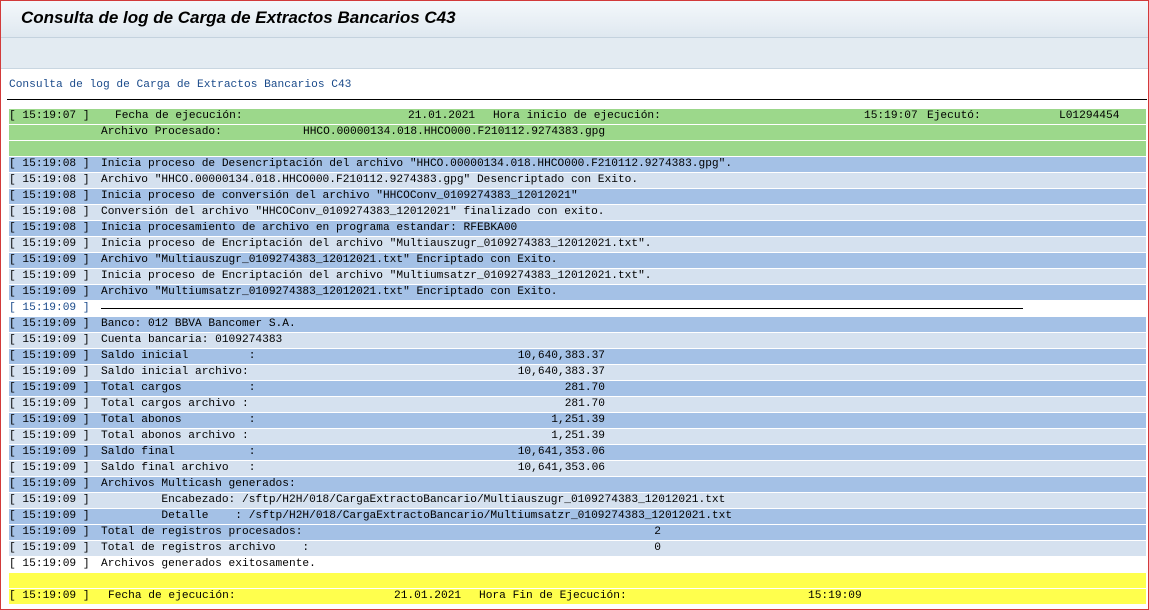  Describe the element at coordinates (178, 388) in the screenshot. I see `log-message: Total cargos :` at that location.